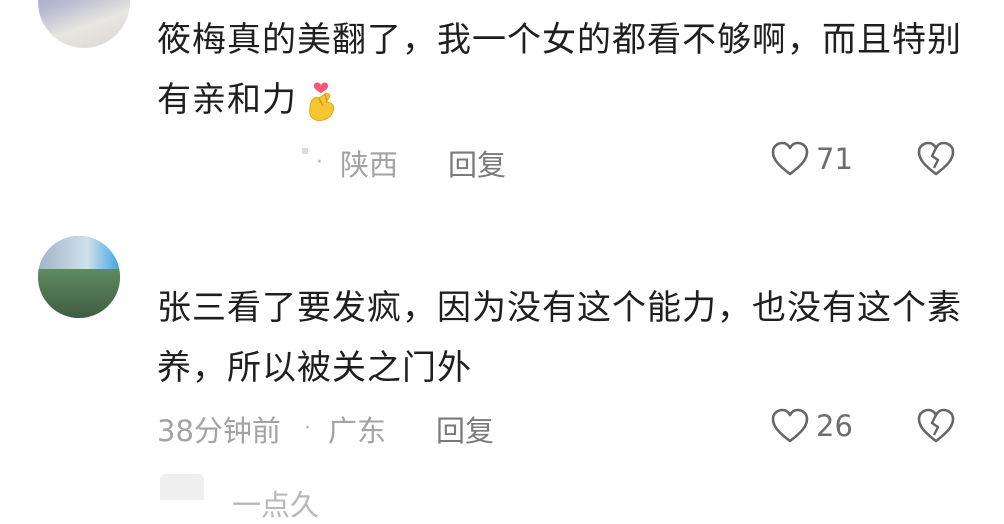  Describe the element at coordinates (321, 102) in the screenshot. I see `finger-heart-emoji-icon` at that location.